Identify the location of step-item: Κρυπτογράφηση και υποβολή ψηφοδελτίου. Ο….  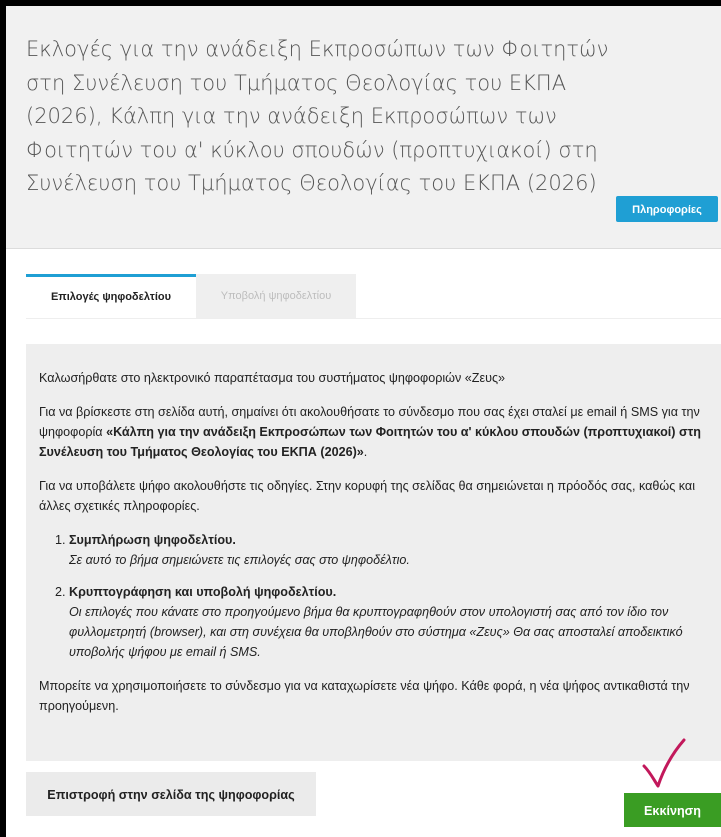
(390, 622).